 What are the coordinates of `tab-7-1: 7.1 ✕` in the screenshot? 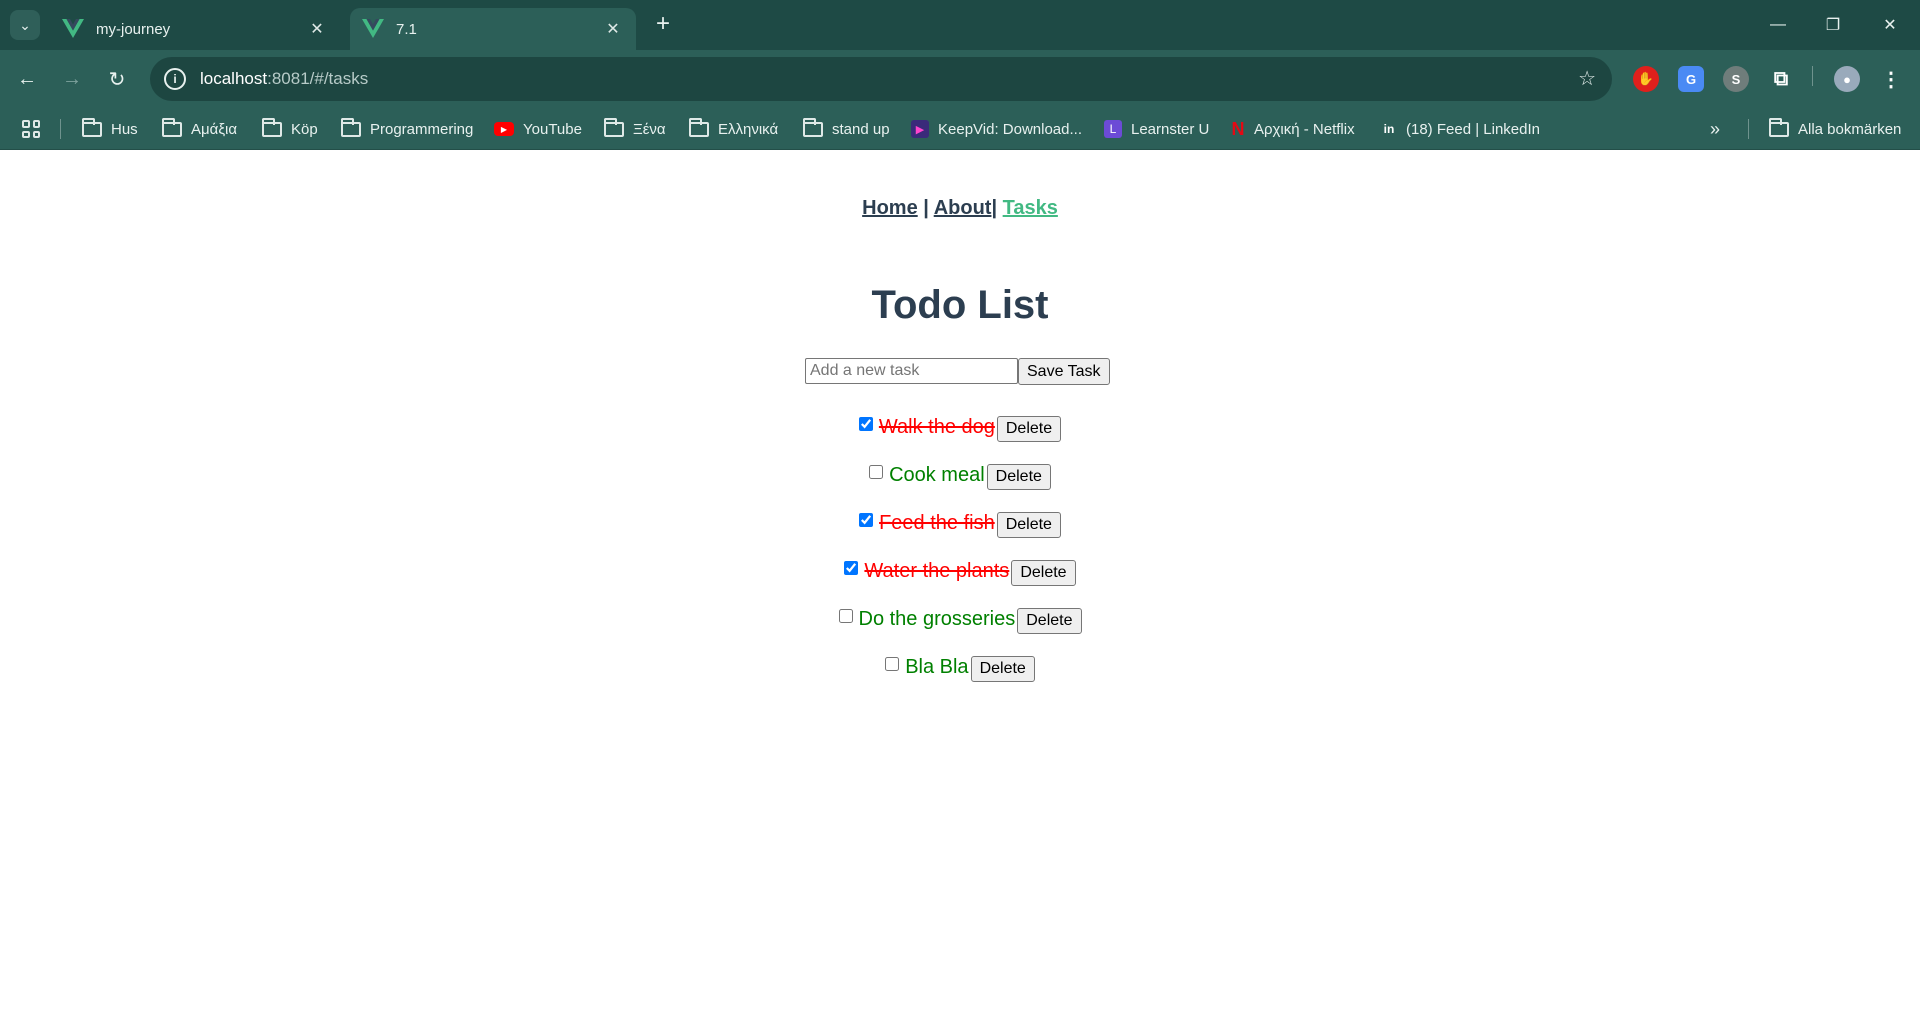 It's located at (493, 29).